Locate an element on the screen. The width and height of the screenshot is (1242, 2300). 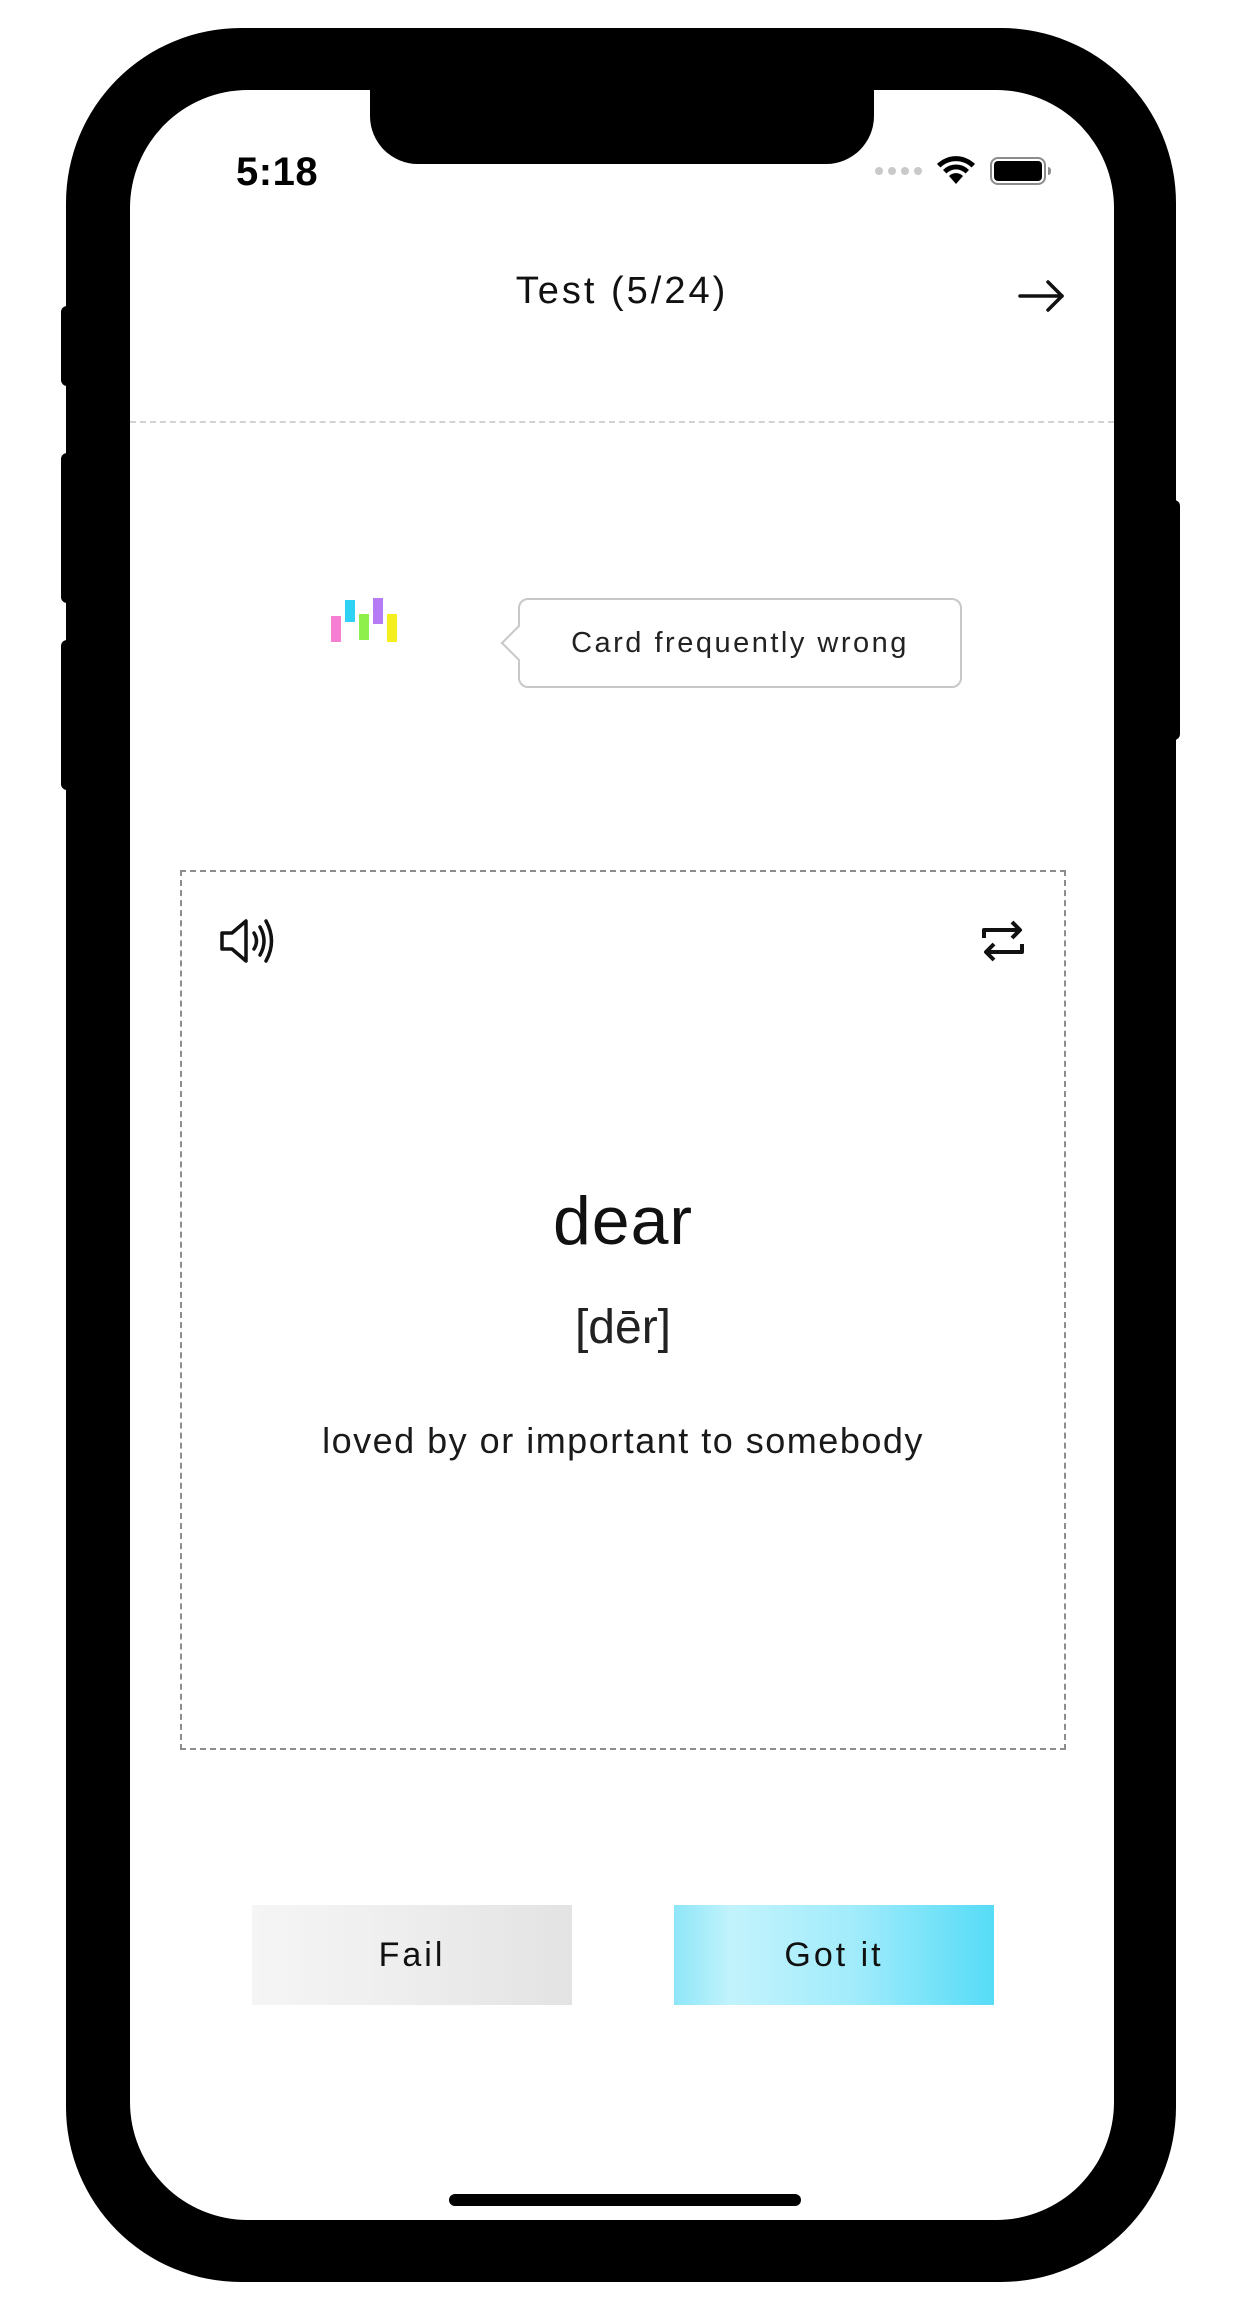
home-indicator is located at coordinates (625, 2200).